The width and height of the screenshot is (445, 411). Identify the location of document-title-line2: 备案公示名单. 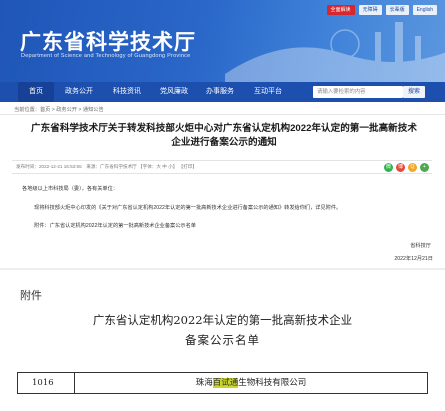
(222, 340).